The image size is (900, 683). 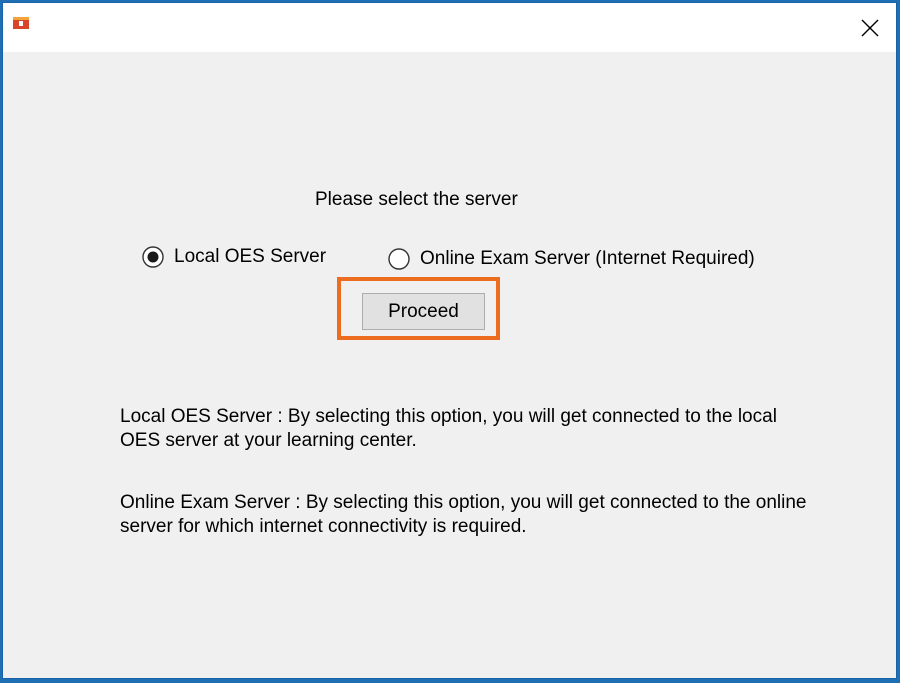 I want to click on local-oes-server-label: Local OES Server, so click(x=250, y=256).